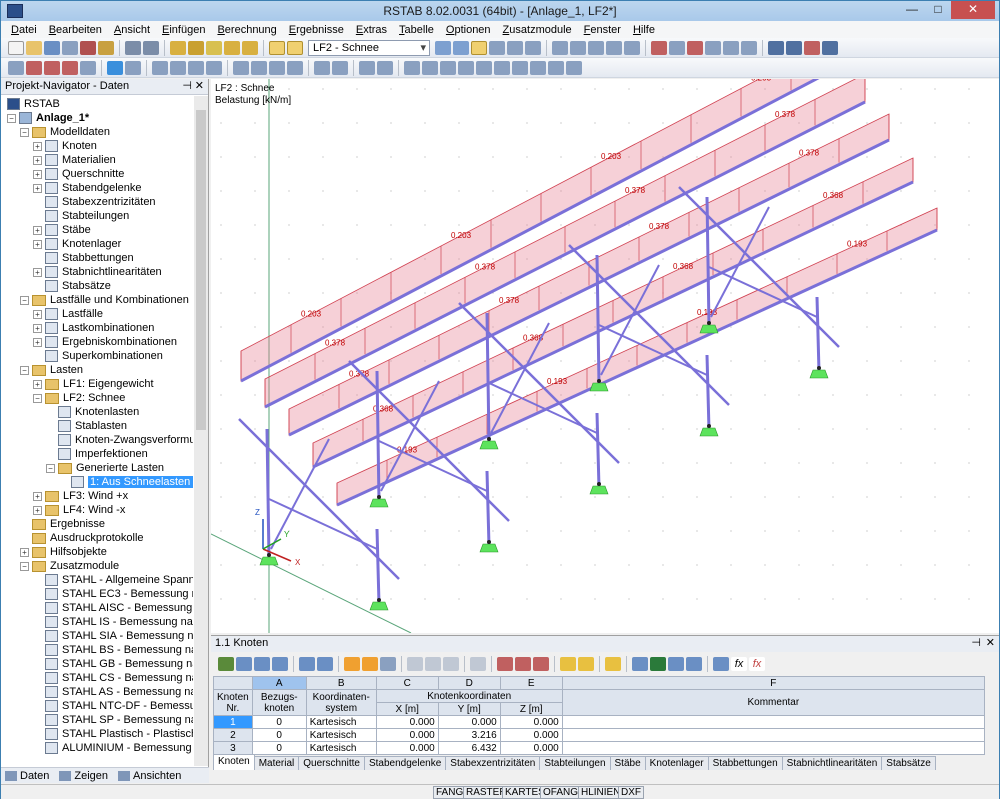  What do you see at coordinates (407, 748) in the screenshot?
I see `cell-x: 0.000` at bounding box center [407, 748].